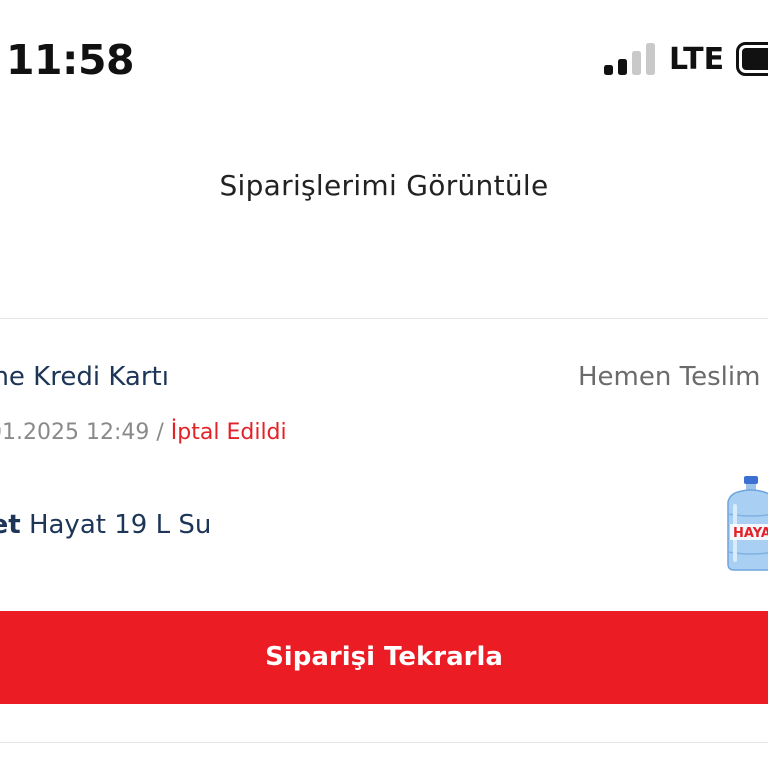 This screenshot has width=768, height=768. I want to click on order-status-badge: İptal Edildi, so click(228, 432).